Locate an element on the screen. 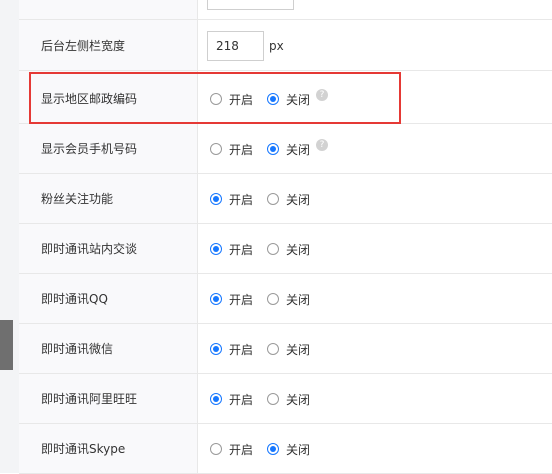 The image size is (552, 474). settings-row: 后台左侧栏宽度 px is located at coordinates (285, 46).